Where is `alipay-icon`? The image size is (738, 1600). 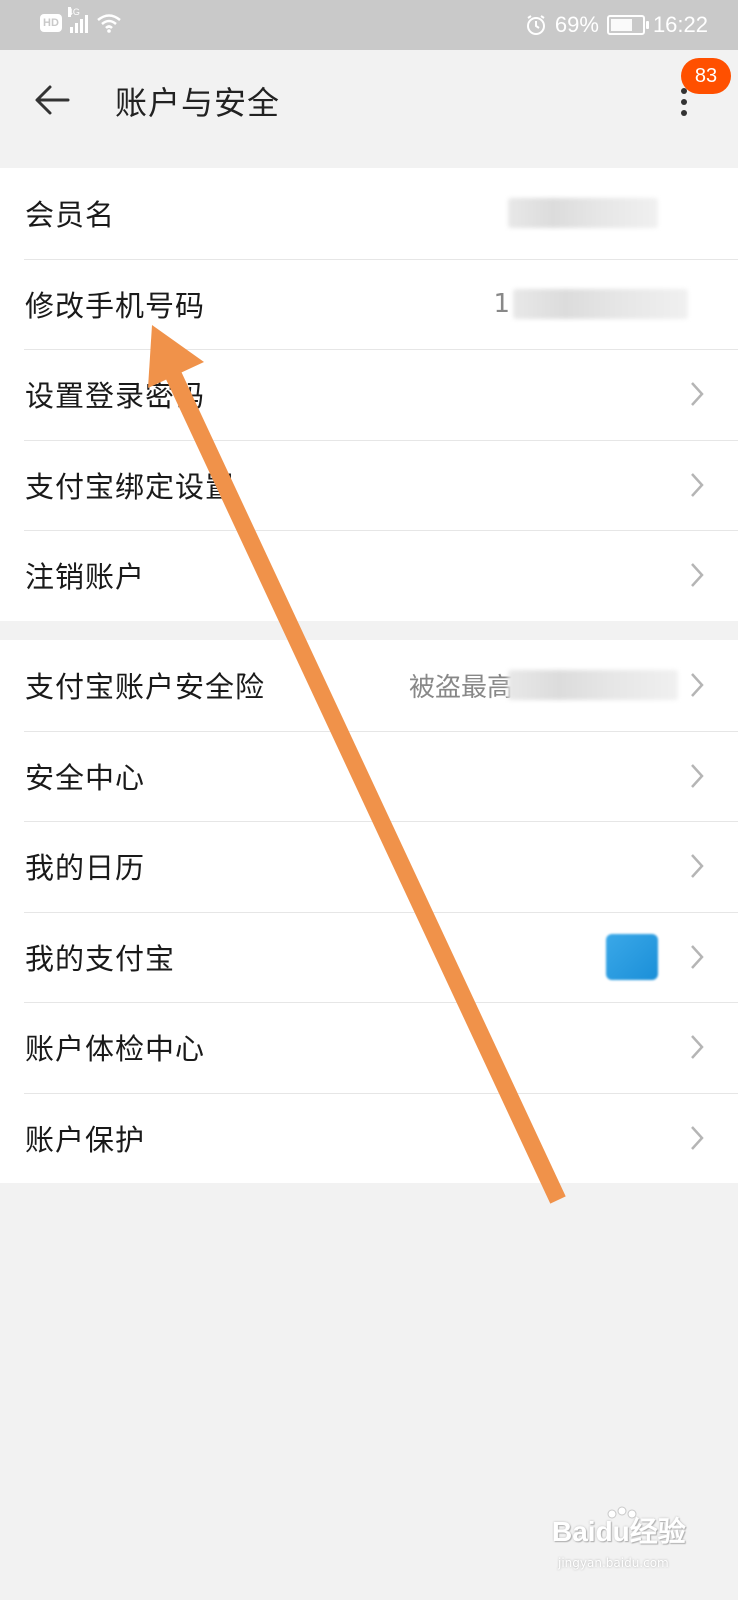
alipay-icon is located at coordinates (632, 956).